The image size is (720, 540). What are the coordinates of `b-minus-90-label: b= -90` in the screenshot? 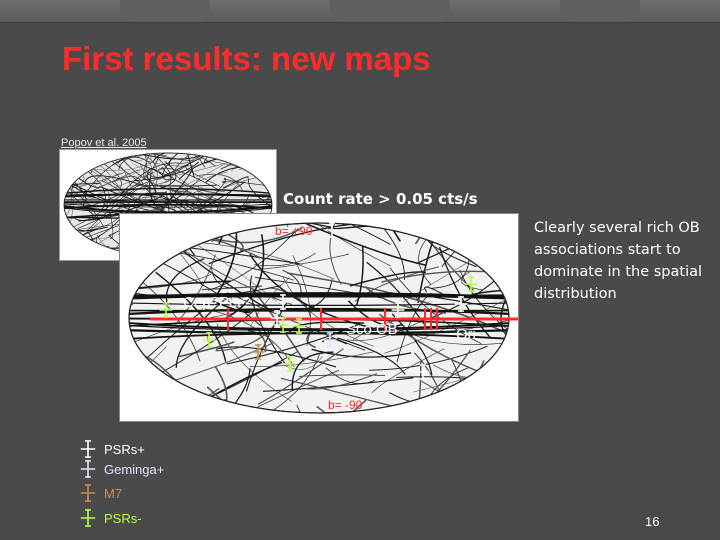 It's located at (345, 405).